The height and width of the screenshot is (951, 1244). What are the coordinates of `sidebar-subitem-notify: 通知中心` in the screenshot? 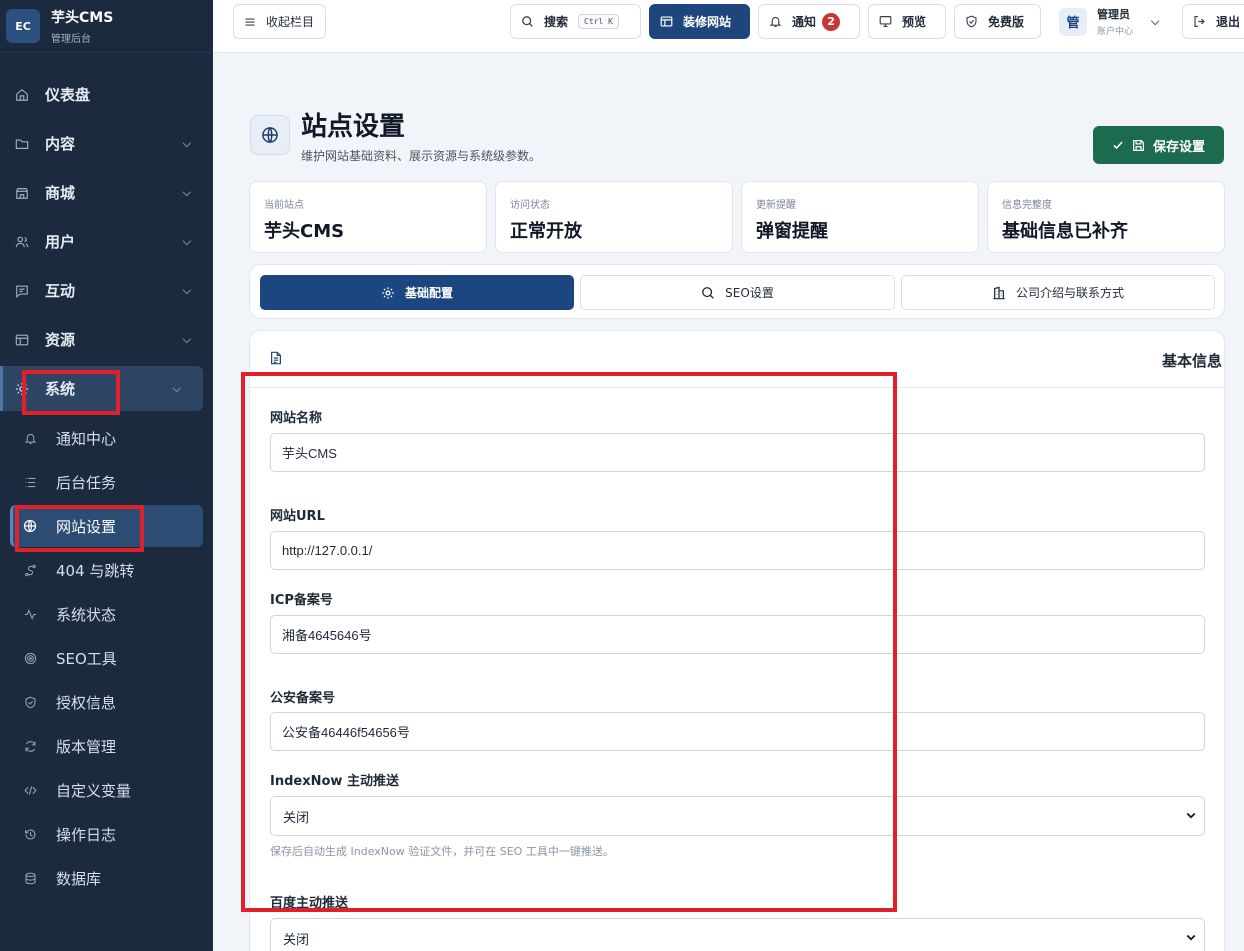 It's located at (106, 438).